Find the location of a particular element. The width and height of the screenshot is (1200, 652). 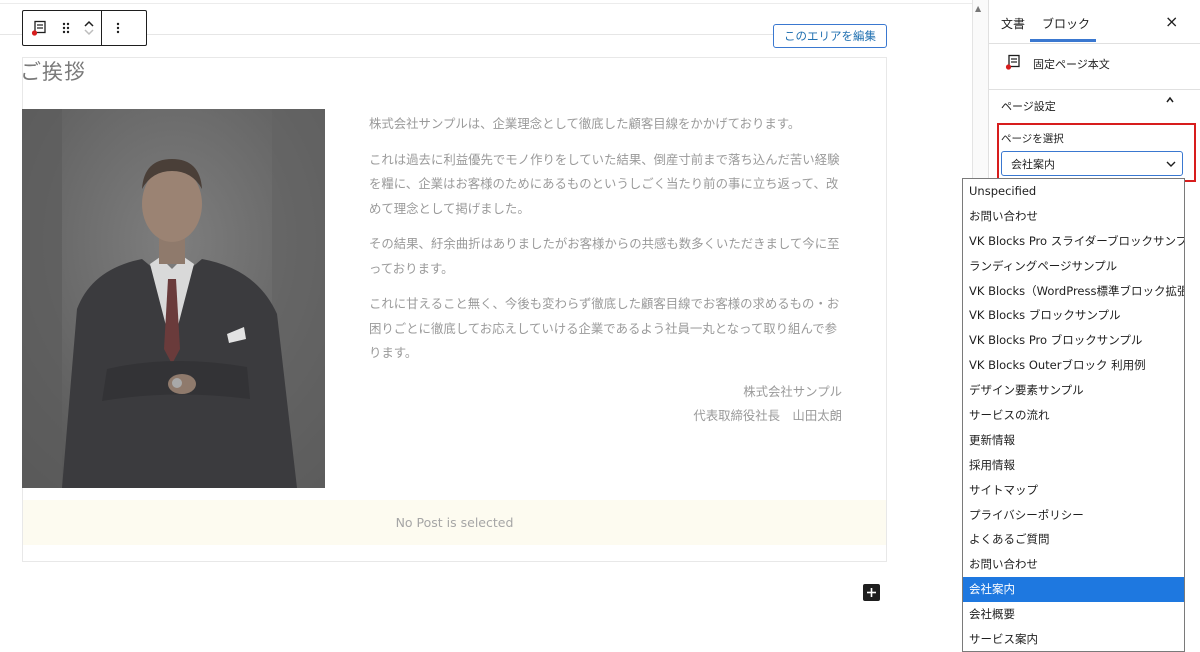

move-buttons is located at coordinates (89, 28).